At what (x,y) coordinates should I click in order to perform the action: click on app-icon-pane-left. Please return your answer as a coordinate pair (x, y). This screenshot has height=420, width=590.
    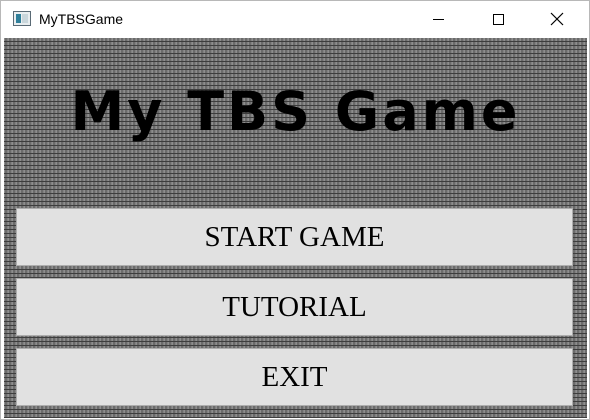
    Looking at the image, I should click on (18, 18).